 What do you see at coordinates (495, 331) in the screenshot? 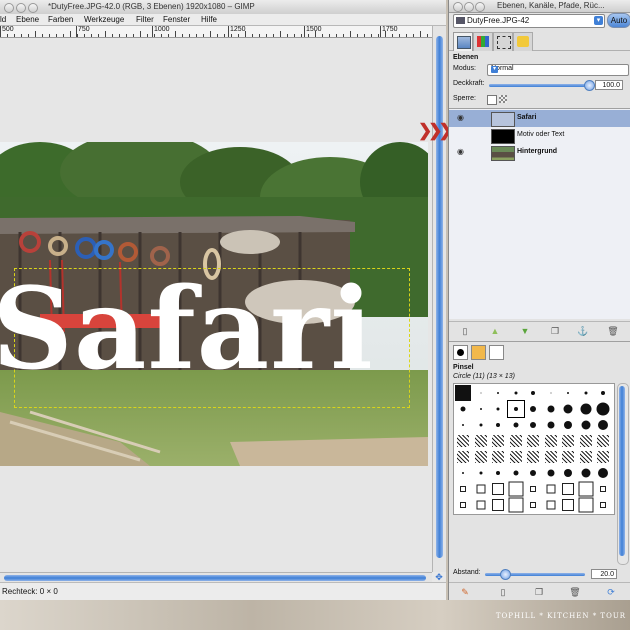
I see `raise-layer-icon: ▲` at bounding box center [495, 331].